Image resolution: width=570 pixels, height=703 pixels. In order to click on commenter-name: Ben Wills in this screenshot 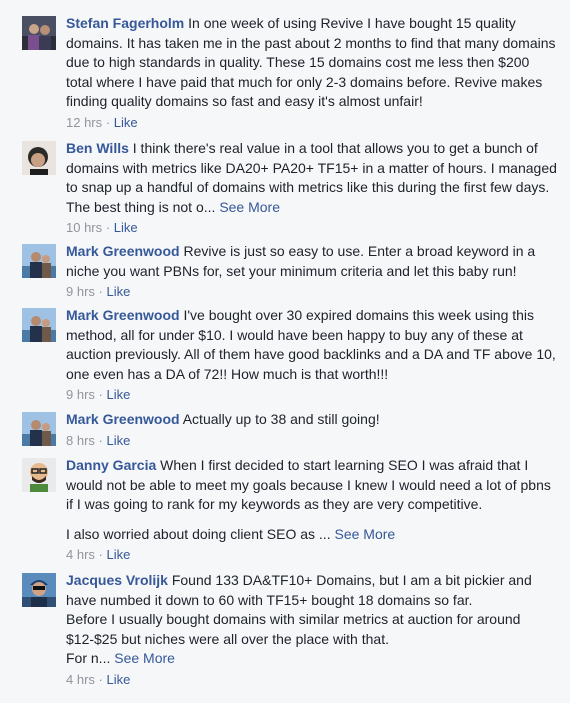, I will do `click(97, 148)`.